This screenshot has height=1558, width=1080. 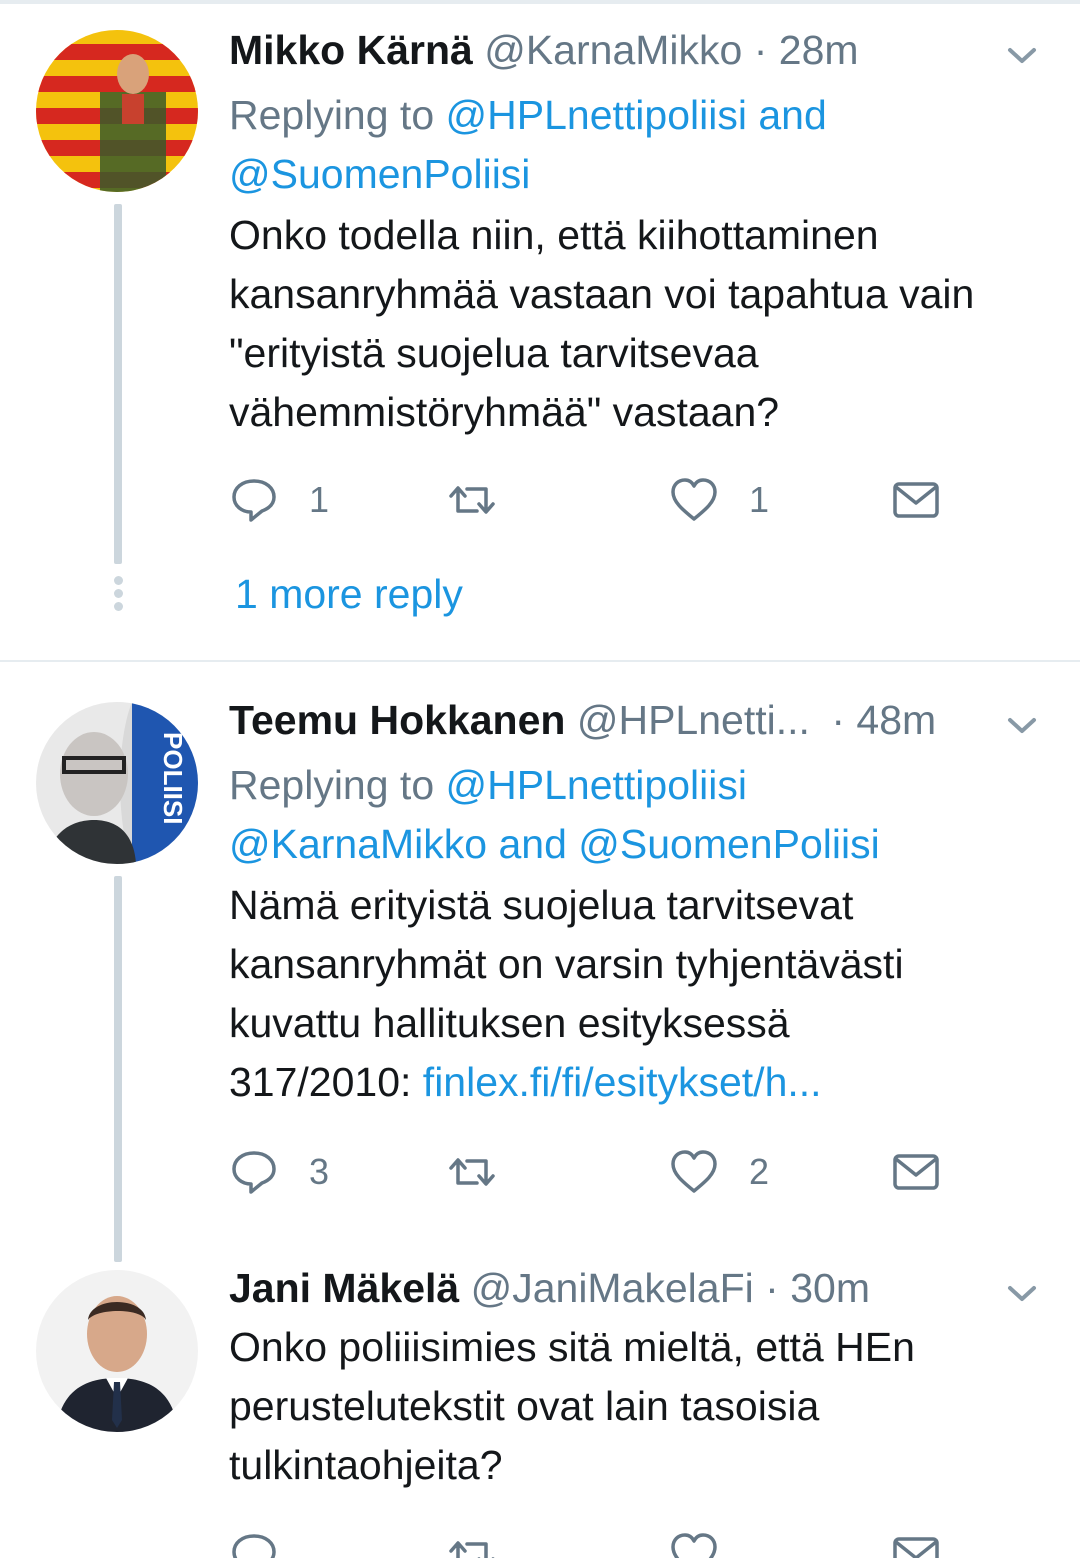 What do you see at coordinates (554, 235) in the screenshot?
I see `tweet-text-line: Onko todella niin, että kiihottaminen` at bounding box center [554, 235].